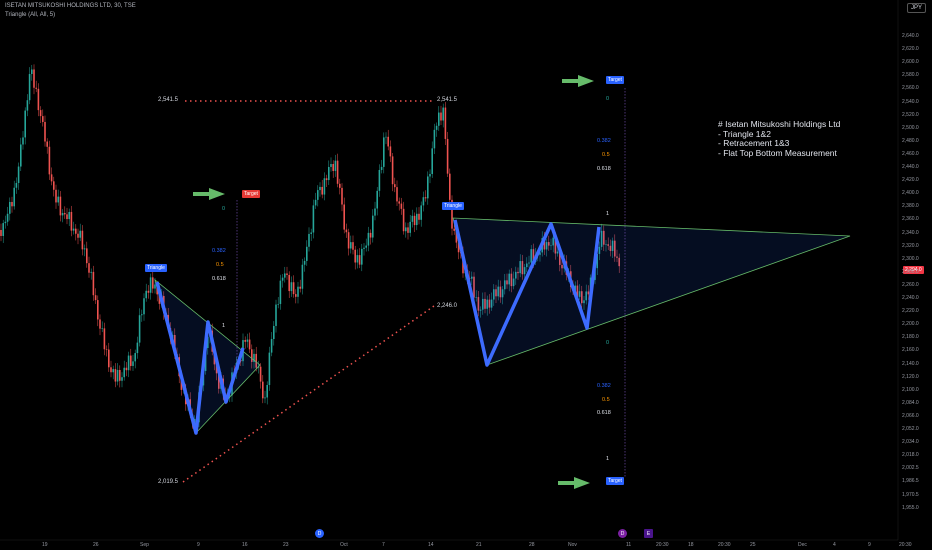  Describe the element at coordinates (219, 251) in the screenshot. I see `fib1-382: 0.382` at that location.